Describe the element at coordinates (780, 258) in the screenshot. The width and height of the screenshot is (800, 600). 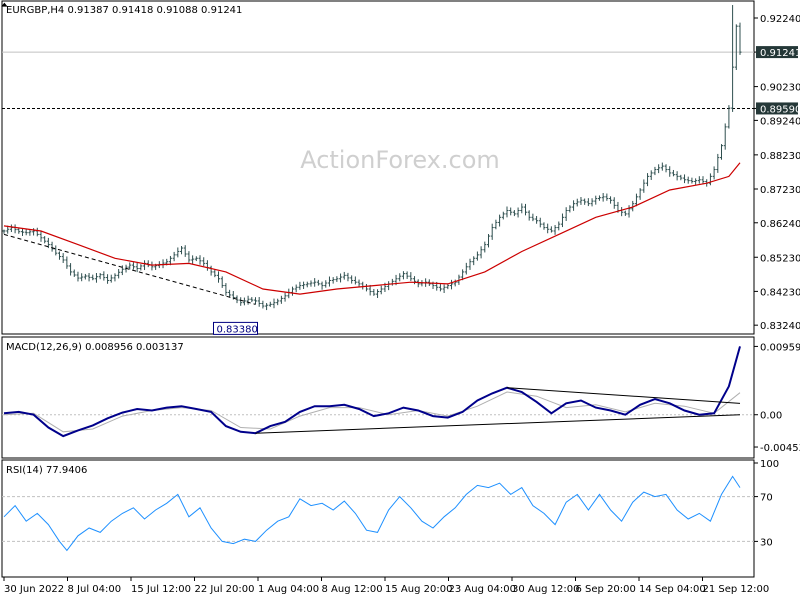
I see `price-tick-label: 0.85230` at that location.